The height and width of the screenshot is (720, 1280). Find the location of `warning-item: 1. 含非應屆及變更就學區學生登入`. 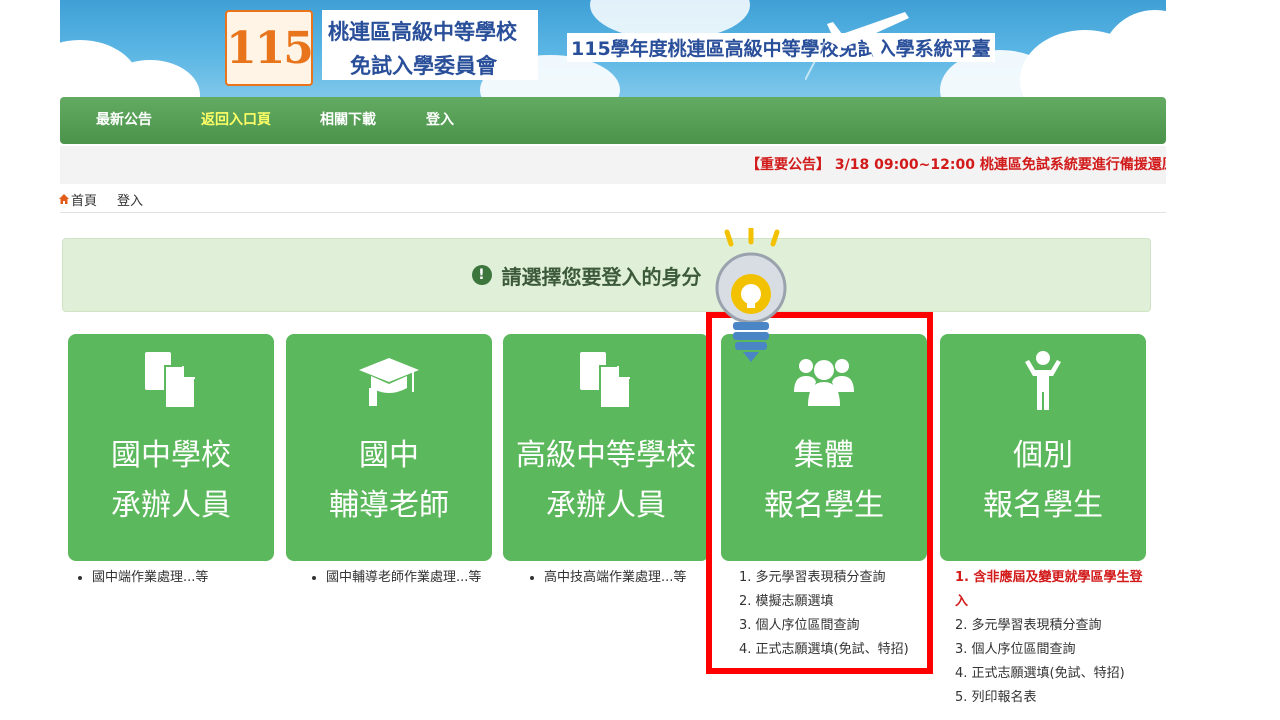

warning-item: 1. 含非應屆及變更就學區學生登入 is located at coordinates (1049, 589).